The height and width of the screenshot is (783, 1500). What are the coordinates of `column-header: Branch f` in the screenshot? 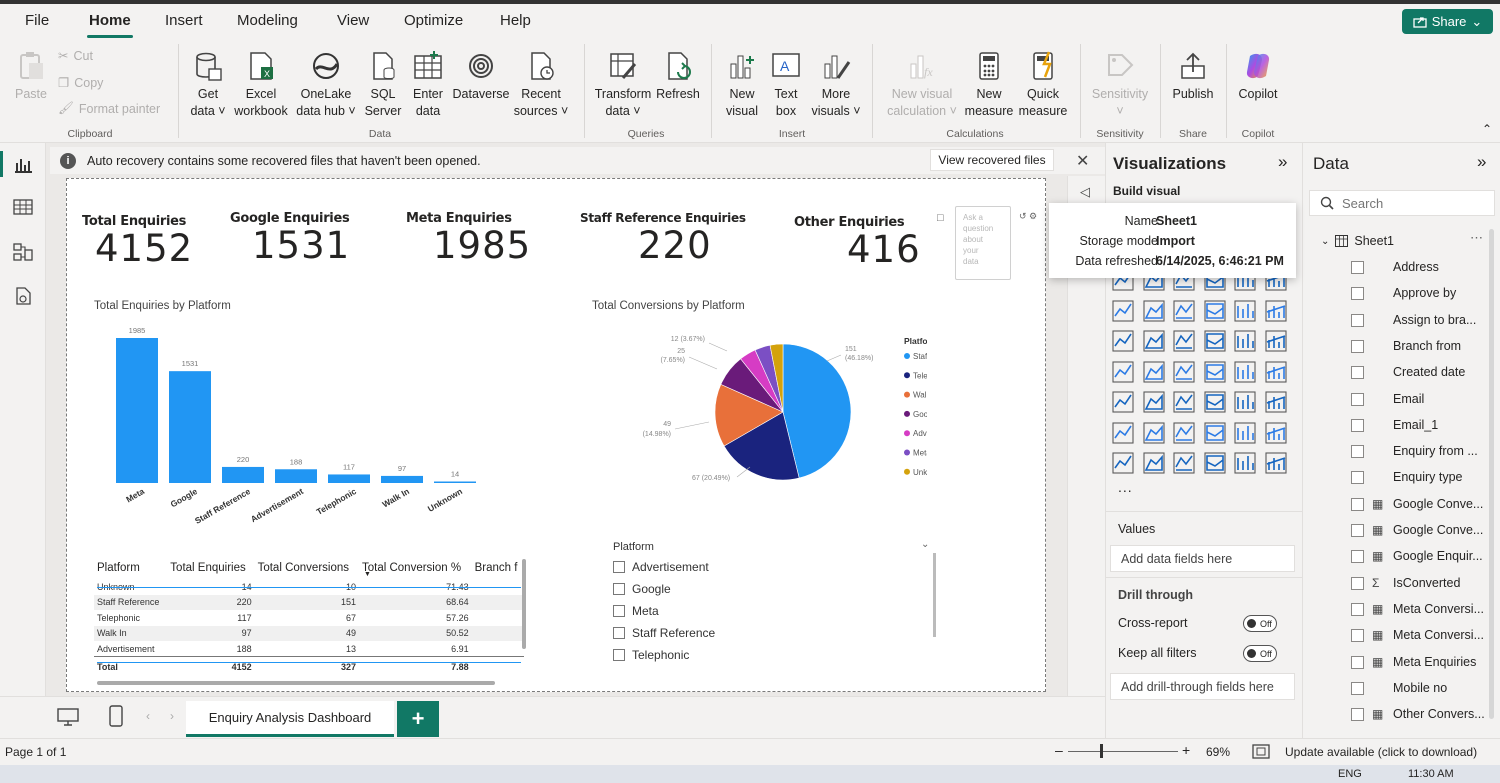 It's located at (498, 568).